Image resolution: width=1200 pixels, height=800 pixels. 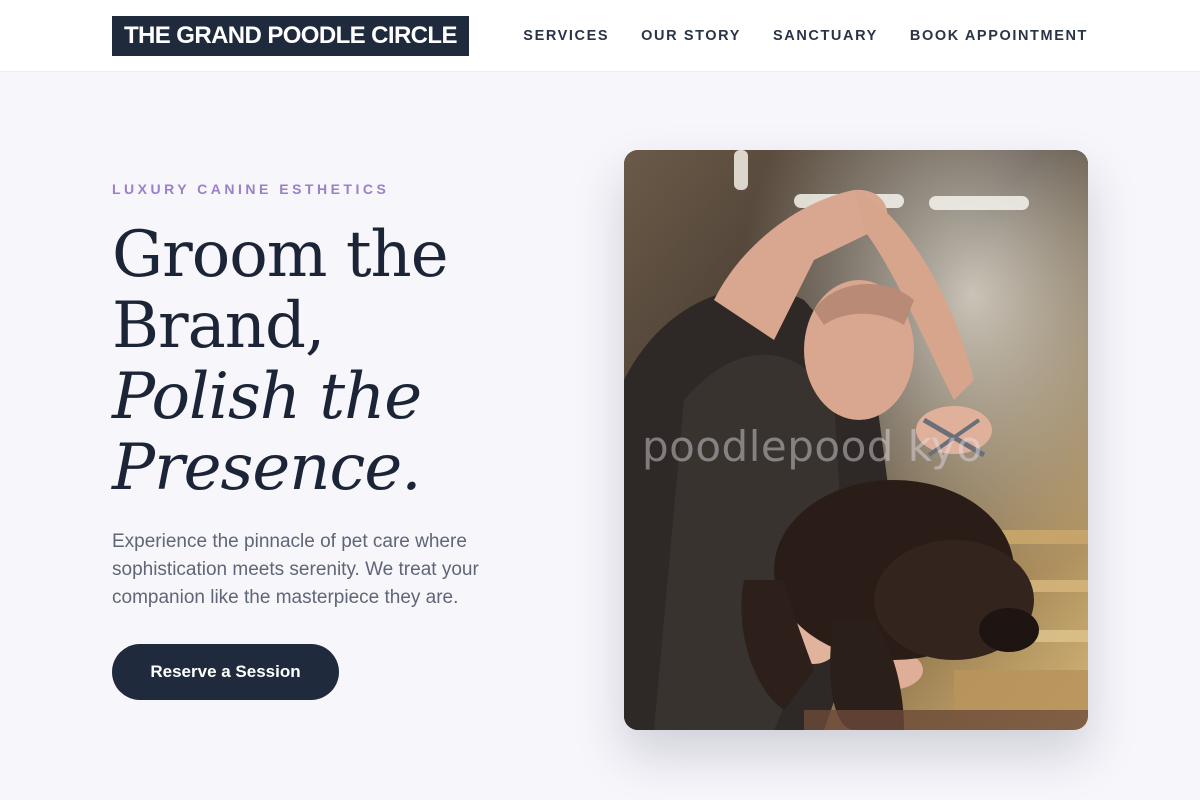 What do you see at coordinates (290, 36) in the screenshot?
I see `brand-logo: THE GRAND POODLE CIRCLE` at bounding box center [290, 36].